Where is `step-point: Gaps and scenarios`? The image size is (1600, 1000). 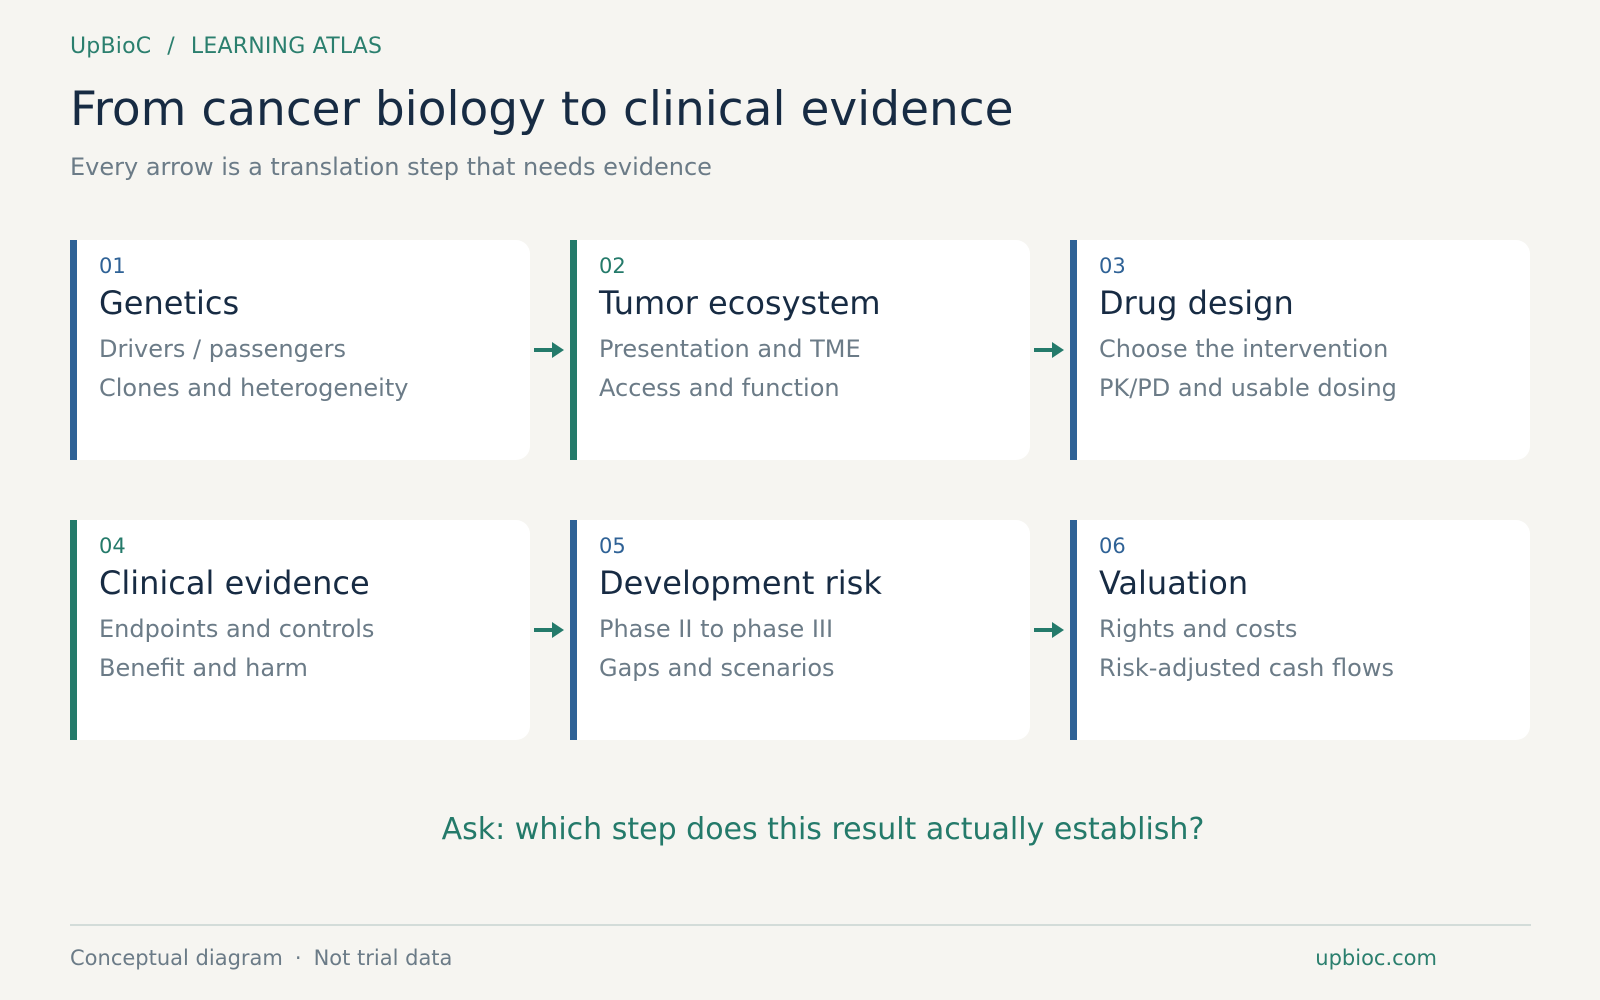 step-point: Gaps and scenarios is located at coordinates (717, 668).